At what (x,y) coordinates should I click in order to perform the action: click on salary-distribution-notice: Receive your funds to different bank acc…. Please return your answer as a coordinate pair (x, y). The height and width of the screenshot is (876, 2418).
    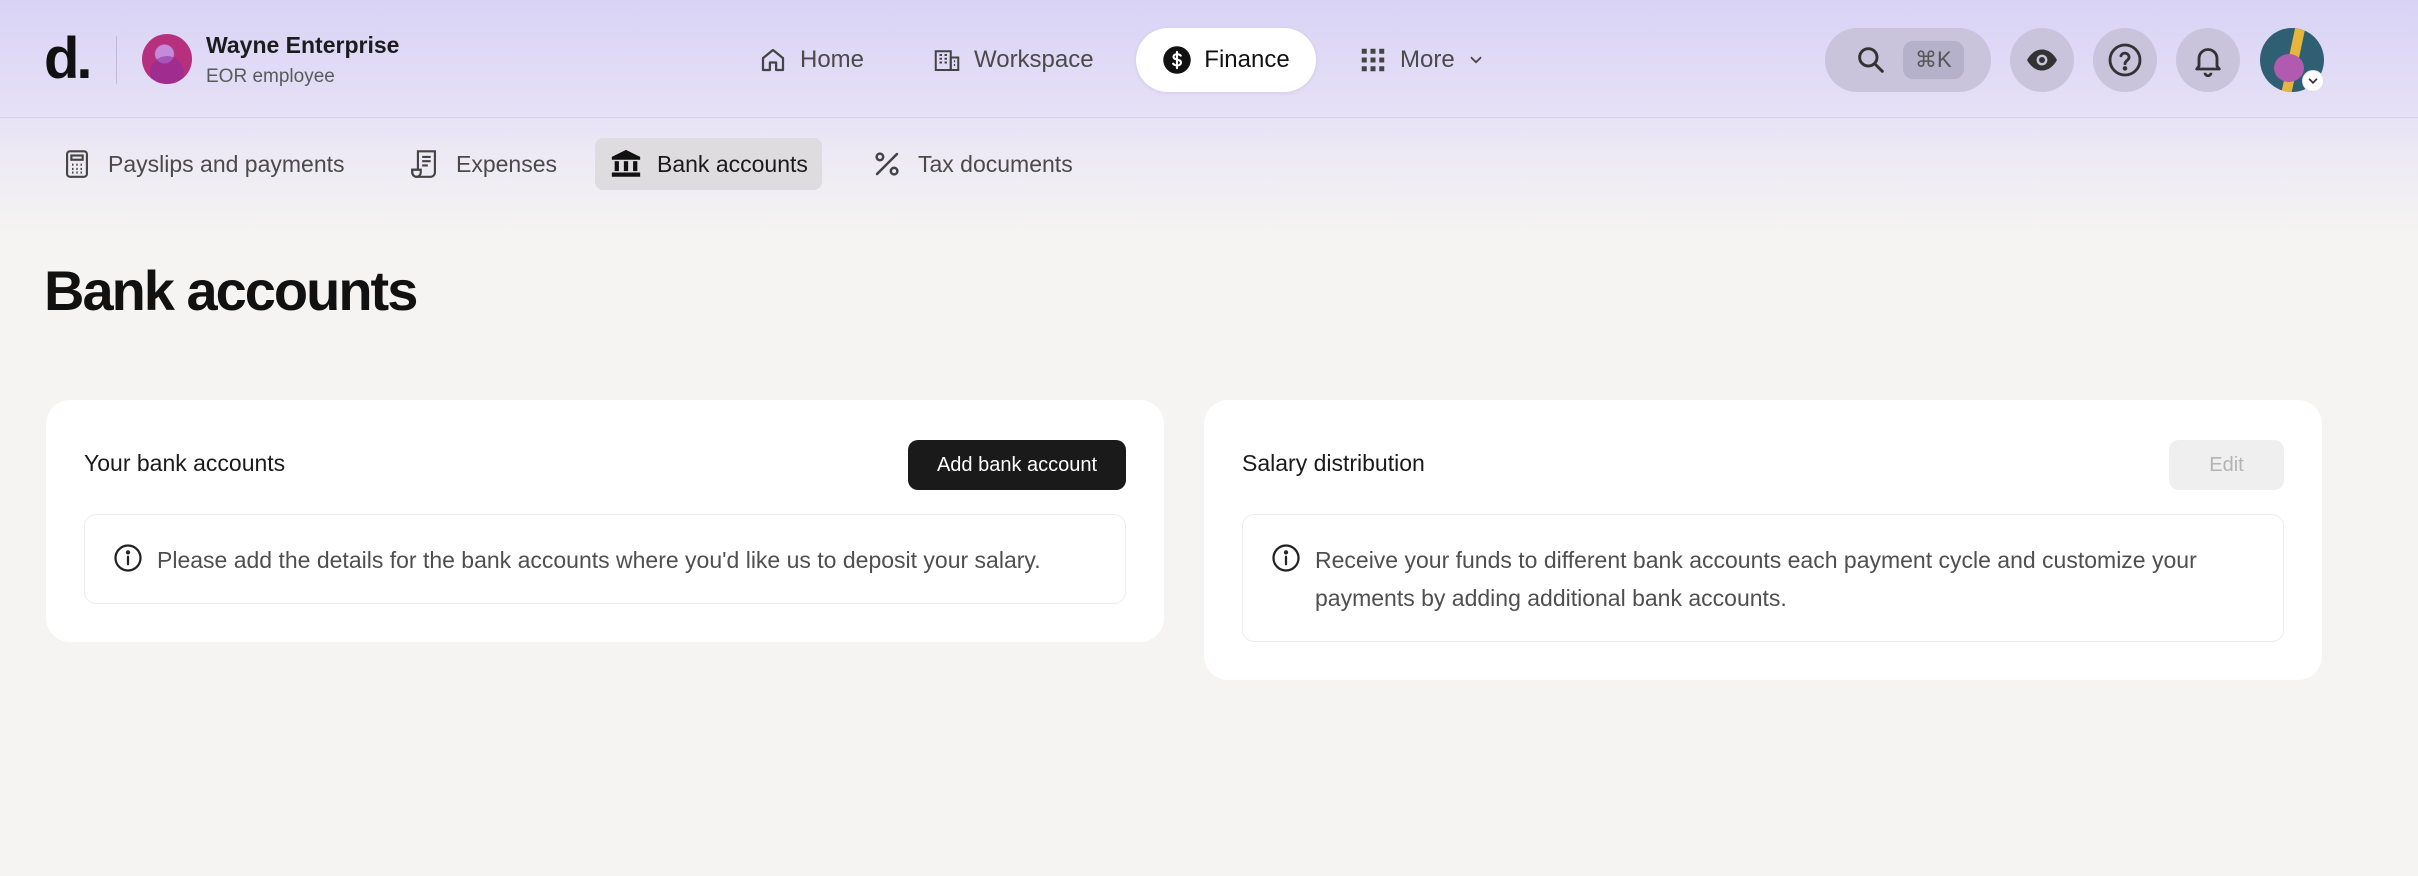
    Looking at the image, I should click on (1763, 578).